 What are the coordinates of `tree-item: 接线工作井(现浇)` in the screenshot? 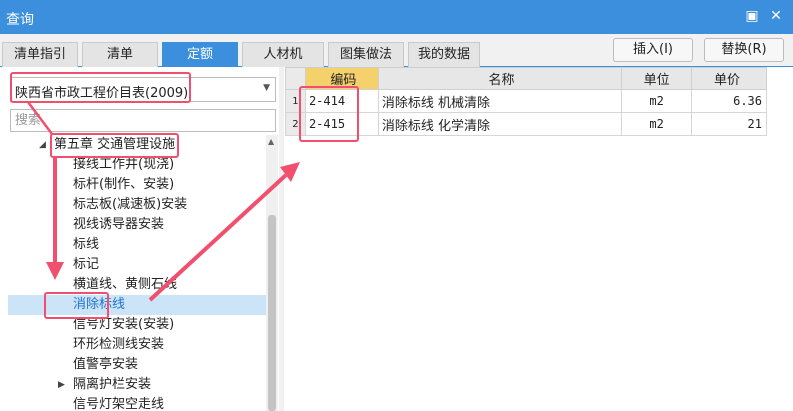 It's located at (137, 165).